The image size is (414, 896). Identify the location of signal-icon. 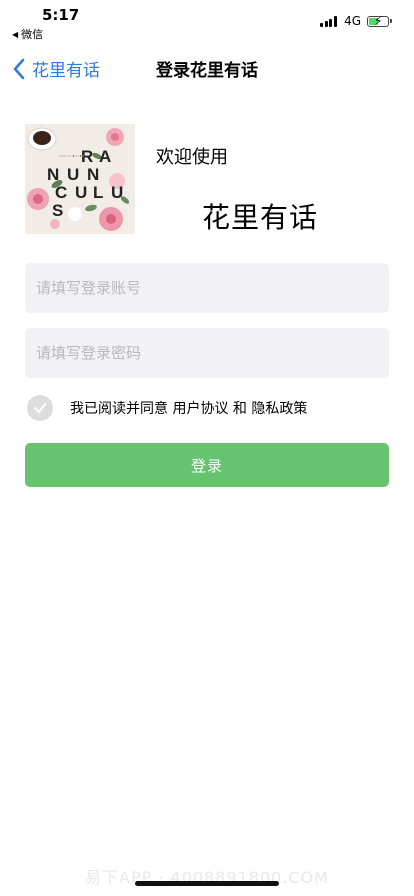
(329, 21).